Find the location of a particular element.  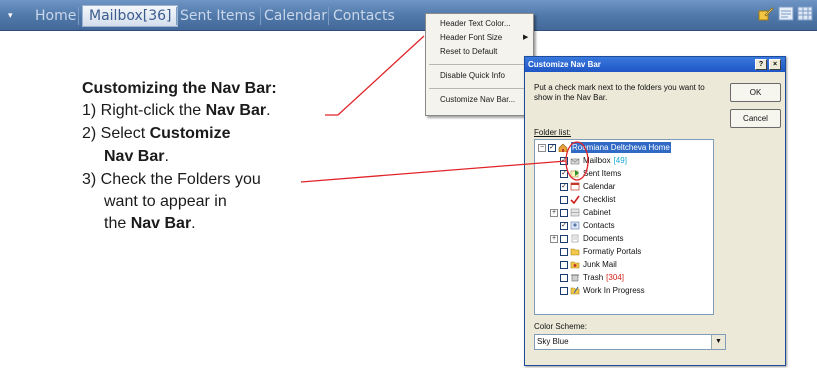

menu-item-reset-to-default: Reset to Default is located at coordinates (468, 51).